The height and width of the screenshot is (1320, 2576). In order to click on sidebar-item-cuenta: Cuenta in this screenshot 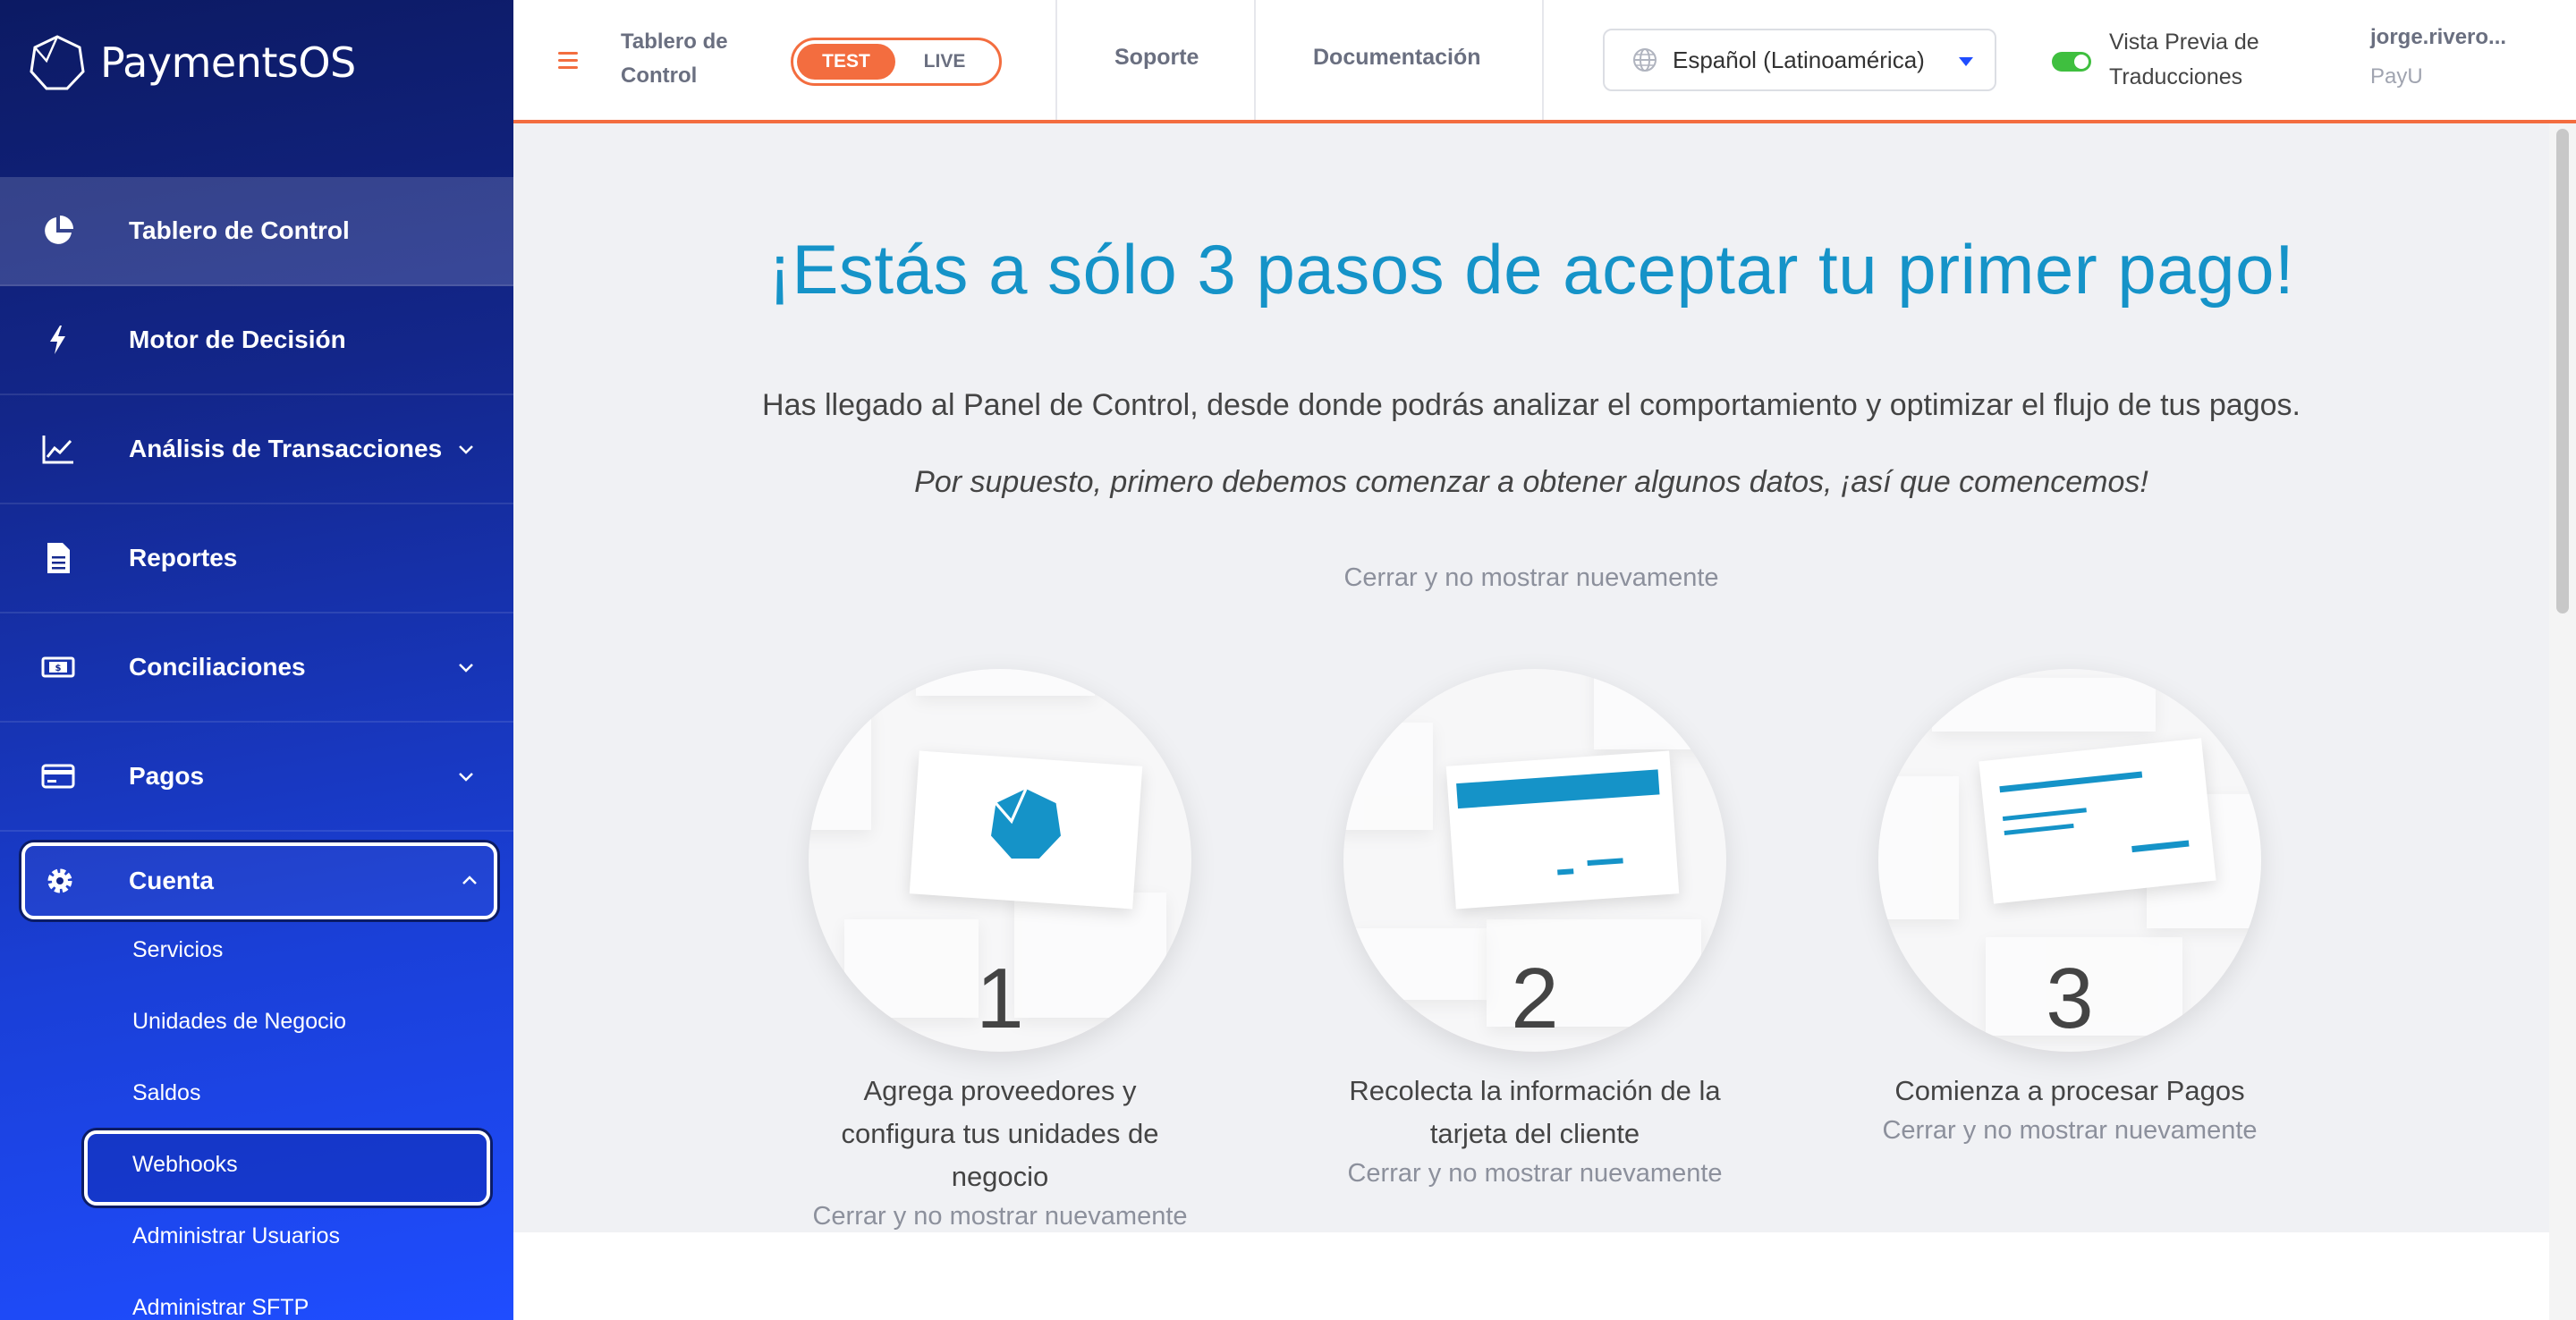, I will do `click(259, 880)`.